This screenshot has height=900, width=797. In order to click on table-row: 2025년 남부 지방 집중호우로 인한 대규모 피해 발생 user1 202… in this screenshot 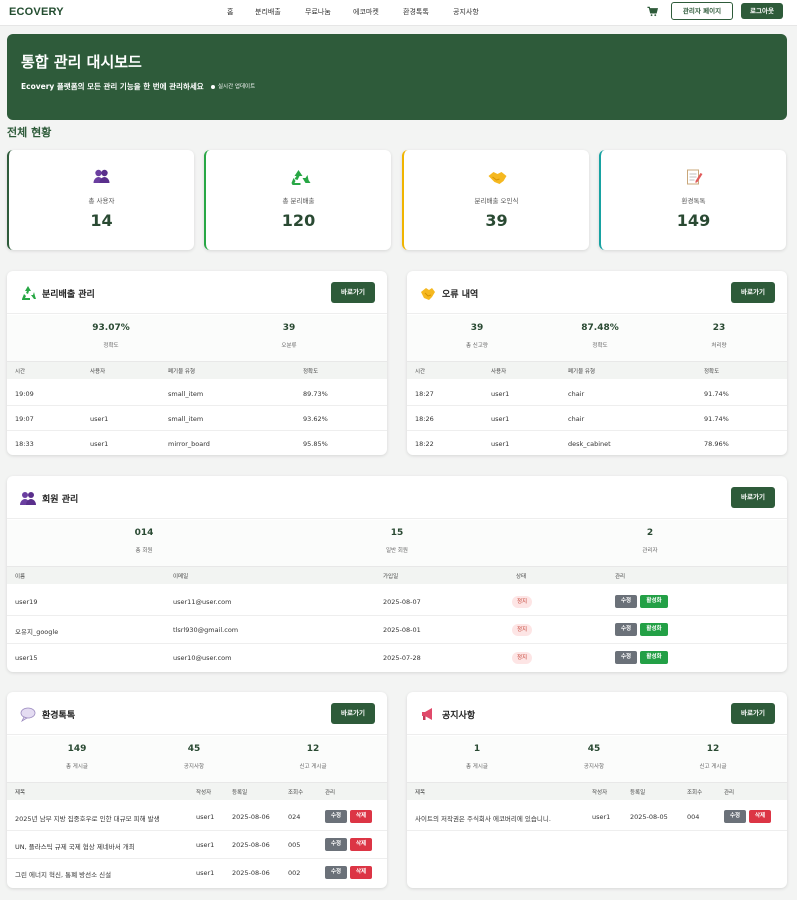, I will do `click(197, 817)`.